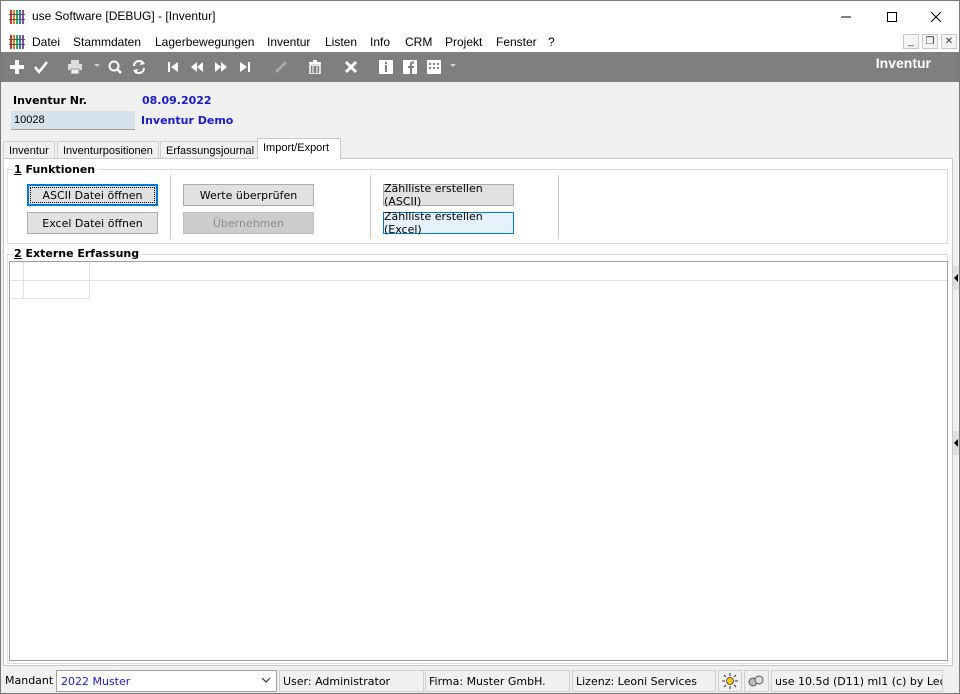  I want to click on check-icon, so click(41, 67).